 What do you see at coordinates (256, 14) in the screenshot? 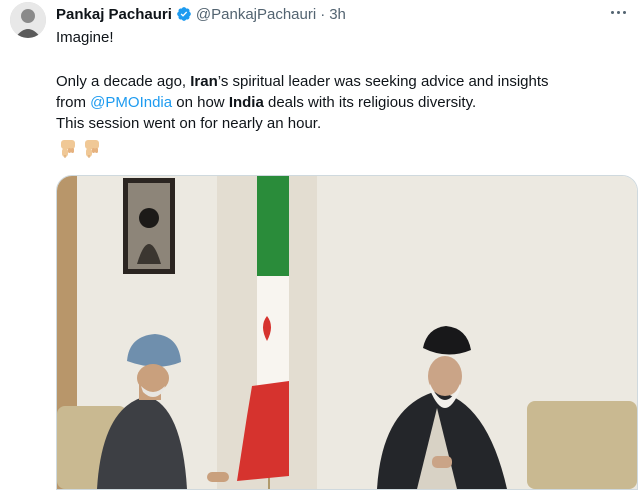
I see `author-handle: @PankajPachauri` at bounding box center [256, 14].